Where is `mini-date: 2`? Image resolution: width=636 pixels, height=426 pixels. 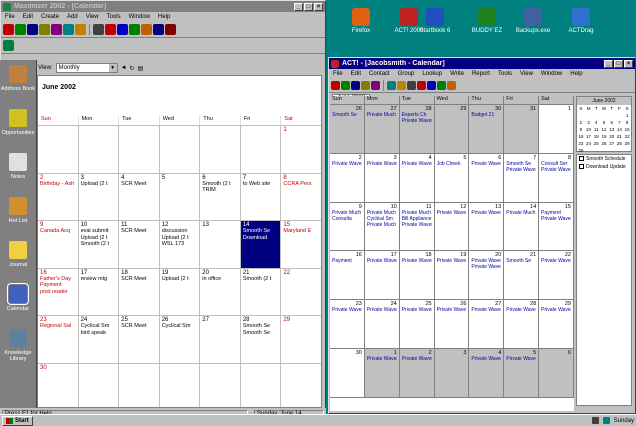 mini-date: 2 is located at coordinates (581, 122).